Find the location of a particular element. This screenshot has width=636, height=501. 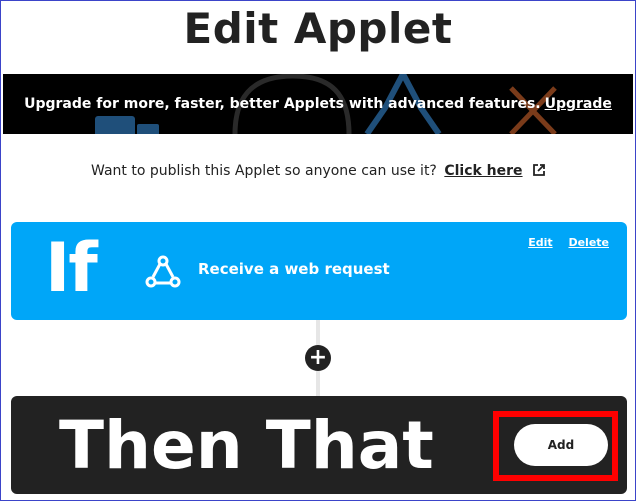

if-keyword: If is located at coordinates (71, 268).